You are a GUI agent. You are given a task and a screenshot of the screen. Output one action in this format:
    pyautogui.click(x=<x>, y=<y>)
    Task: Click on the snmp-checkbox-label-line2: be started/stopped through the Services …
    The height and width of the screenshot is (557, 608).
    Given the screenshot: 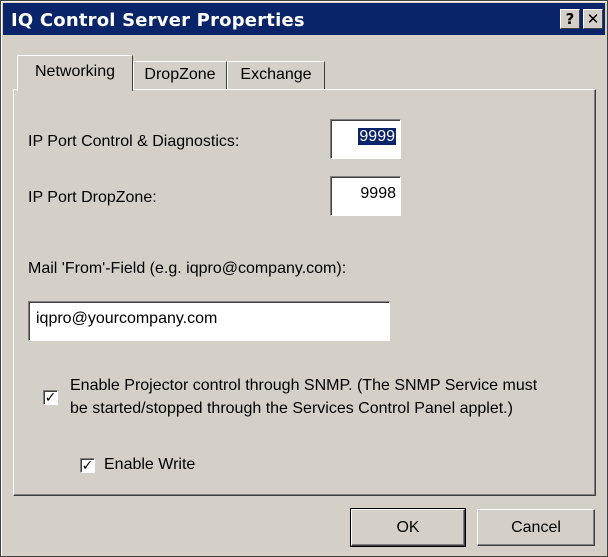 What is the action you would take?
    pyautogui.click(x=291, y=408)
    